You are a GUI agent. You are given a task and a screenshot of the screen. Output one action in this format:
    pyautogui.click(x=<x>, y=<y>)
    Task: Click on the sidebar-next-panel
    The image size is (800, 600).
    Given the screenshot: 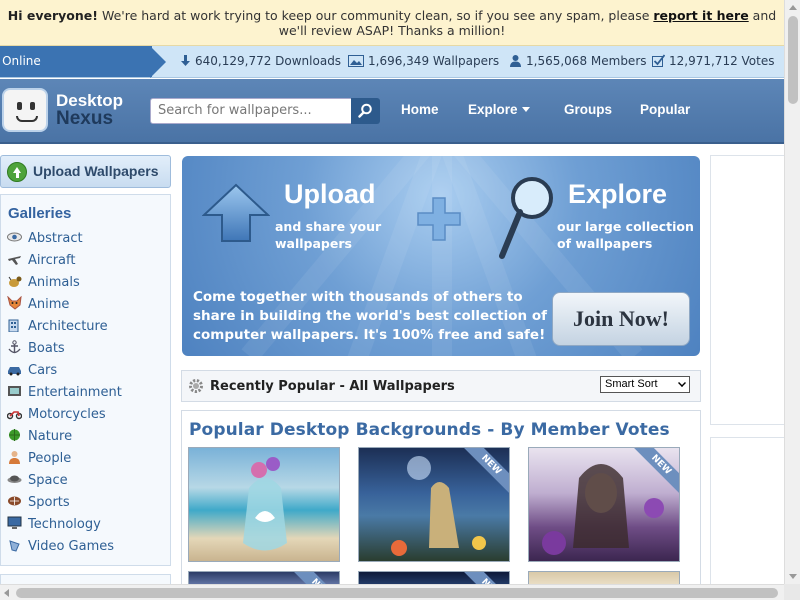 What is the action you would take?
    pyautogui.click(x=85, y=579)
    